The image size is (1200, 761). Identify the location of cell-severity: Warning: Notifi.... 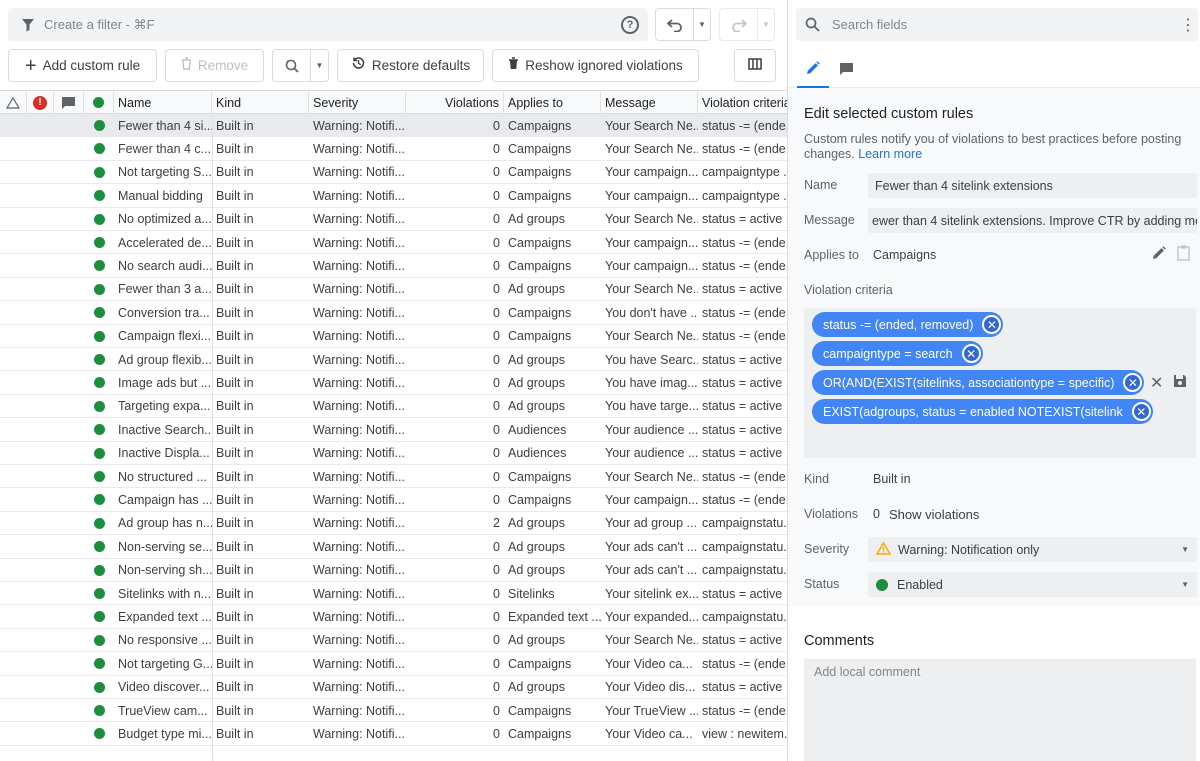
(359, 219).